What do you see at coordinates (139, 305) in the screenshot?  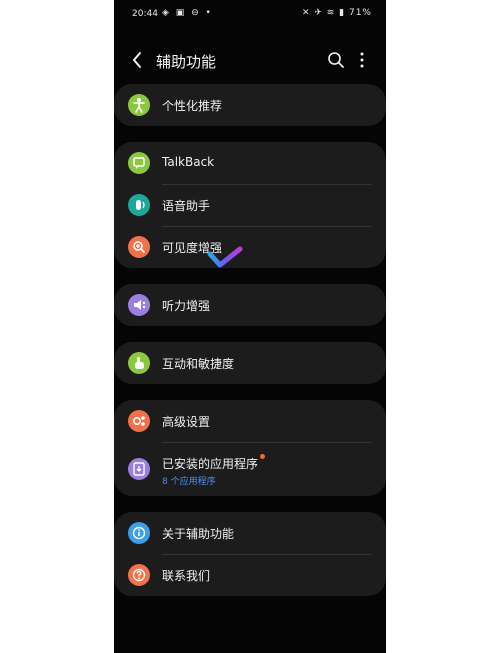 I see `speaker-icon` at bounding box center [139, 305].